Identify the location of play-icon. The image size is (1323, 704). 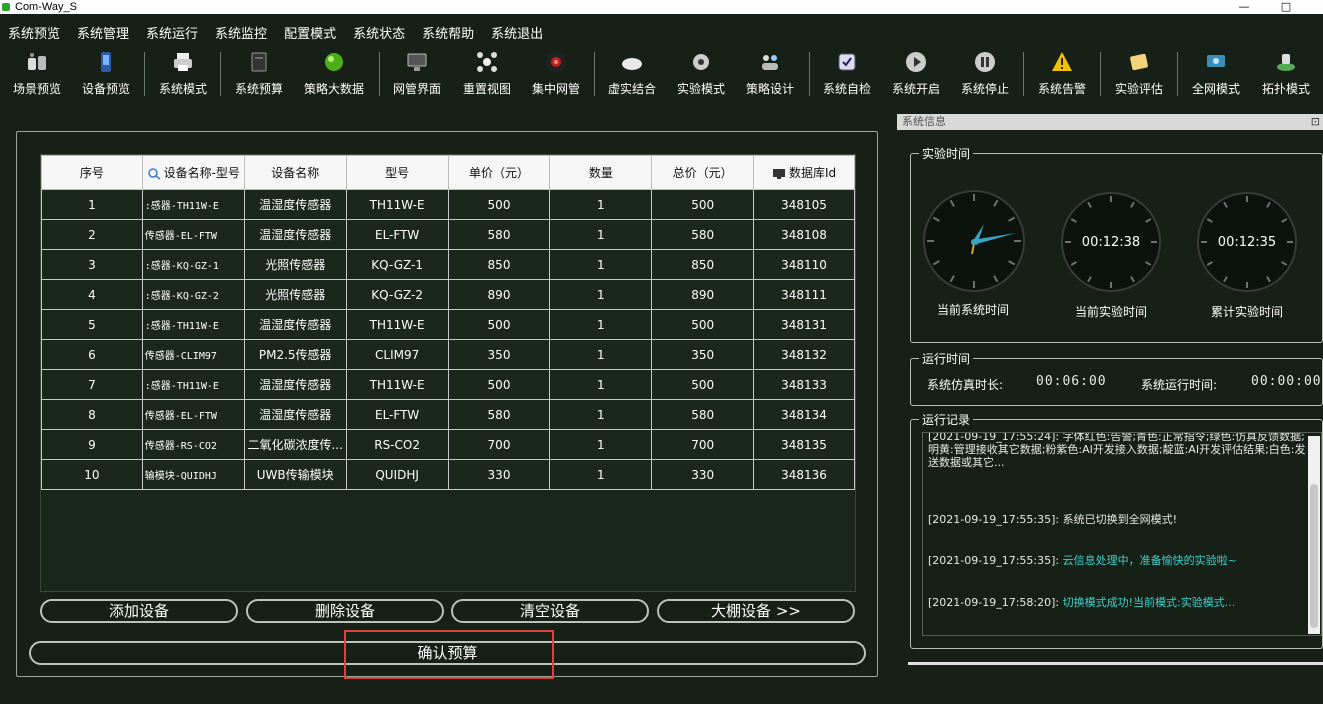
(916, 62).